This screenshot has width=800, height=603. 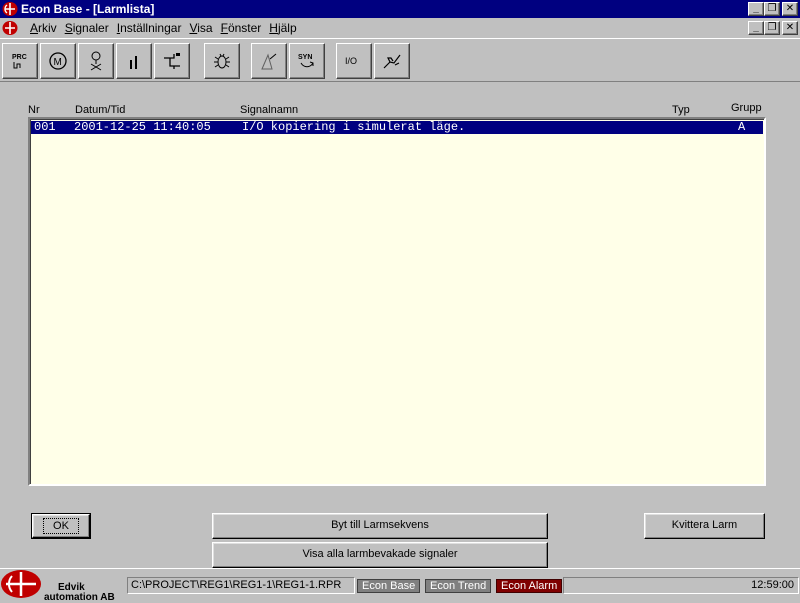 What do you see at coordinates (746, 108) in the screenshot?
I see `column-header-group: Grupp` at bounding box center [746, 108].